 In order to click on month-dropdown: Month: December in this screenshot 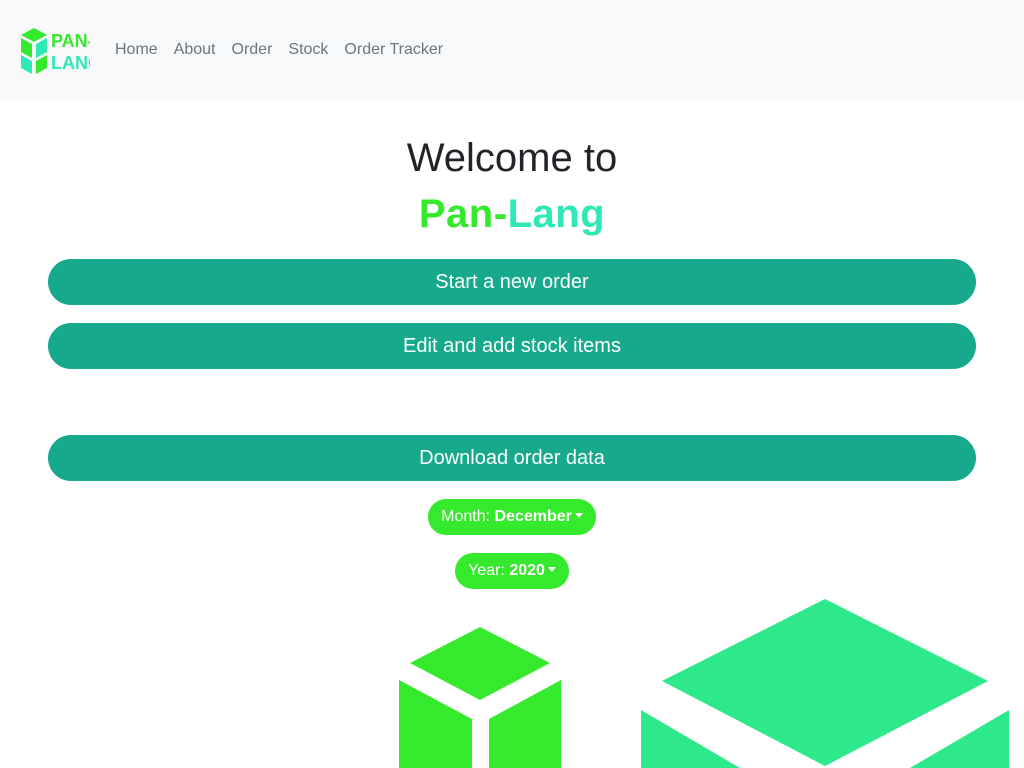, I will do `click(512, 517)`.